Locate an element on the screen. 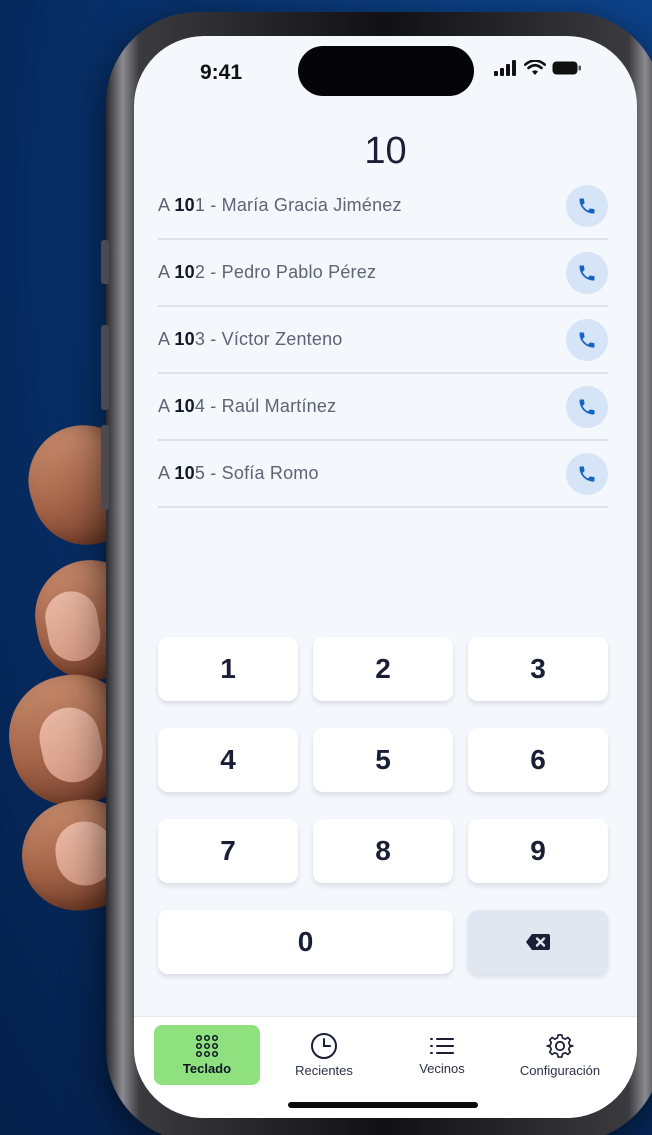 The height and width of the screenshot is (1135, 652). clock-icon is located at coordinates (324, 1046).